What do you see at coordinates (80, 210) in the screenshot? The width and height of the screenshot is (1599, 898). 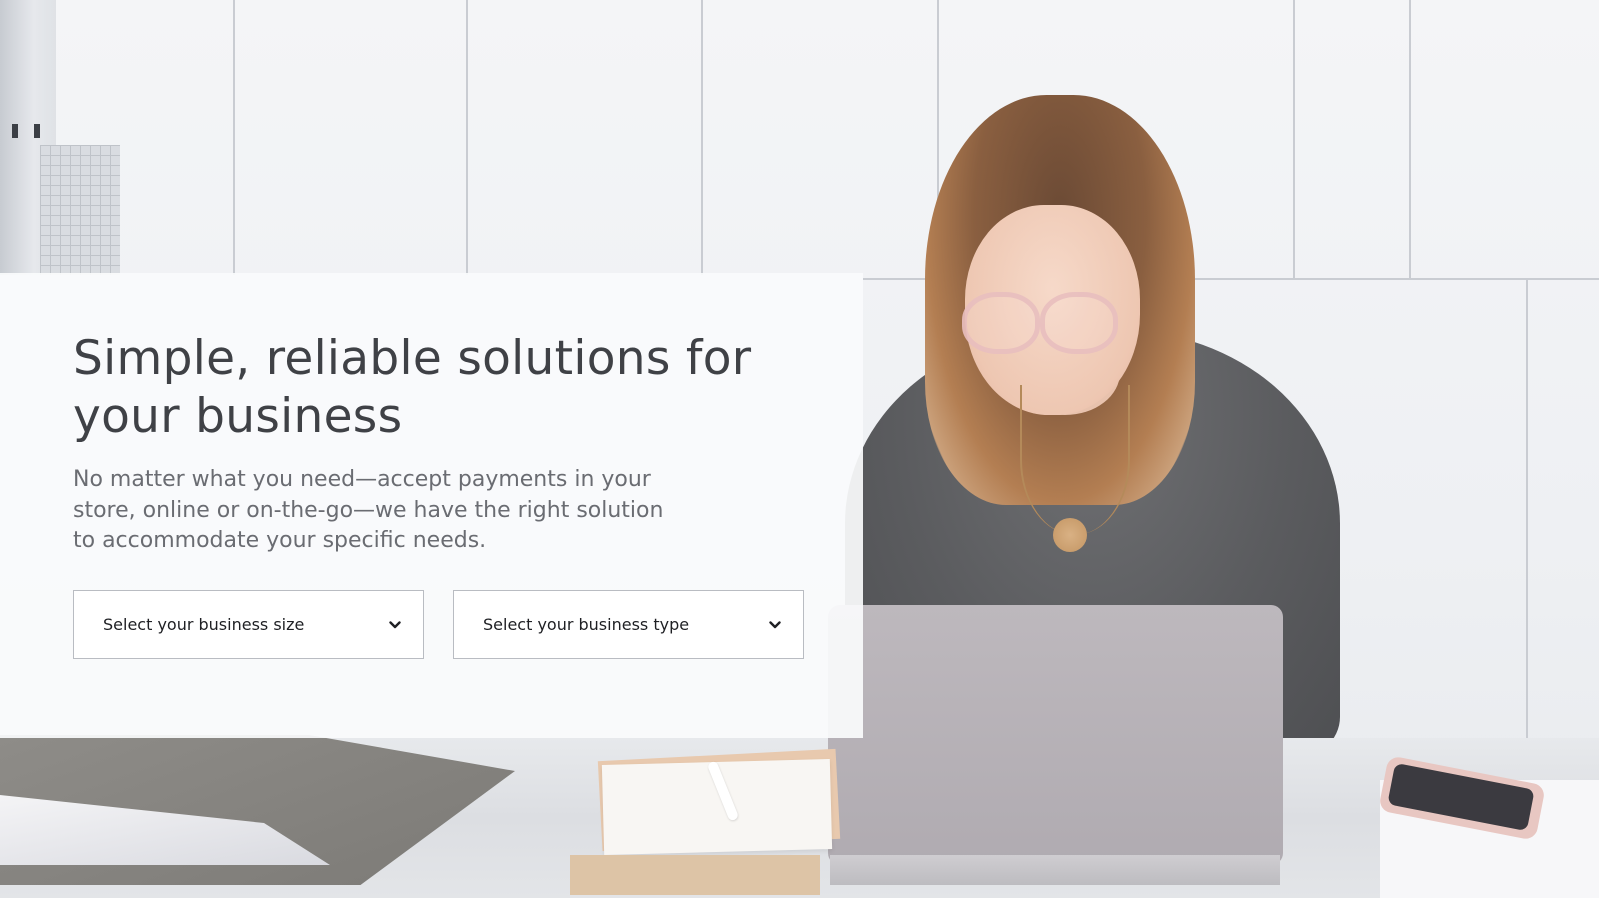 I see `grid-panel` at bounding box center [80, 210].